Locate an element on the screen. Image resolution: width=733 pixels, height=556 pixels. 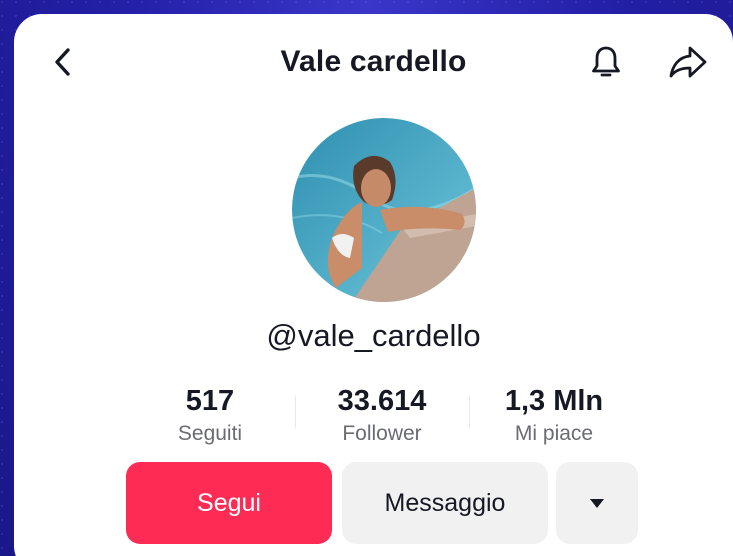
avatar is located at coordinates (384, 210).